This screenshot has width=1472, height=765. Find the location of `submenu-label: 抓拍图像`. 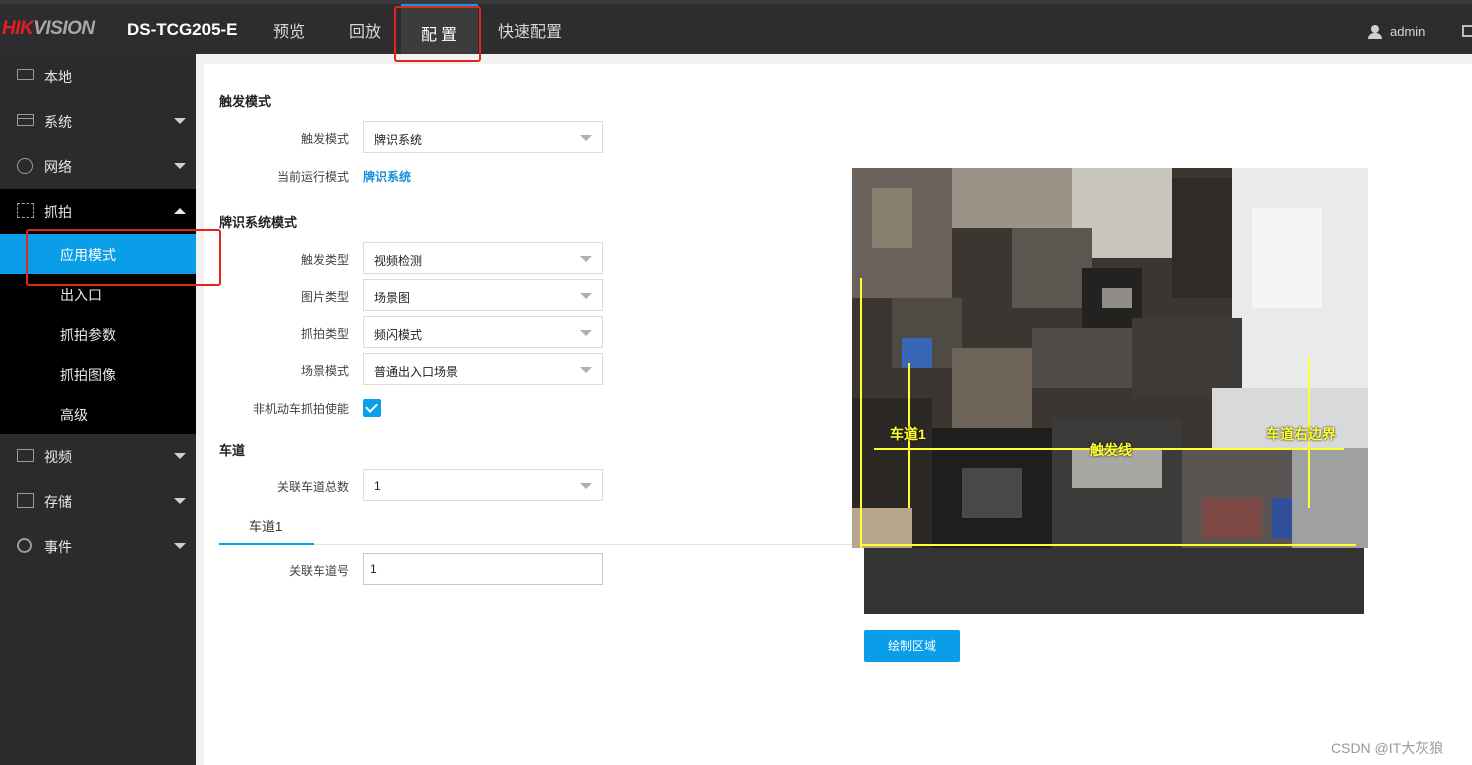

submenu-label: 抓拍图像 is located at coordinates (88, 375).